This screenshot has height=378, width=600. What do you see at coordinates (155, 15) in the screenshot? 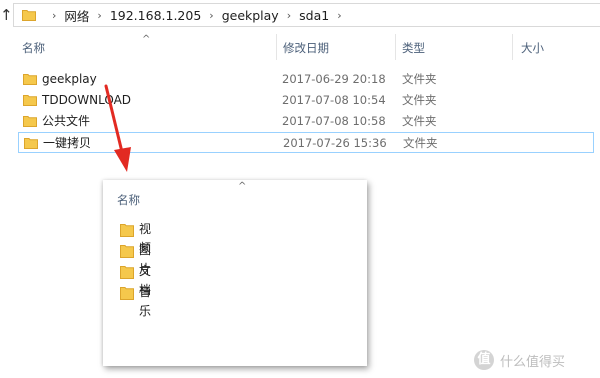
I see `breadcrumb-host: 192.168.1.205` at bounding box center [155, 15].